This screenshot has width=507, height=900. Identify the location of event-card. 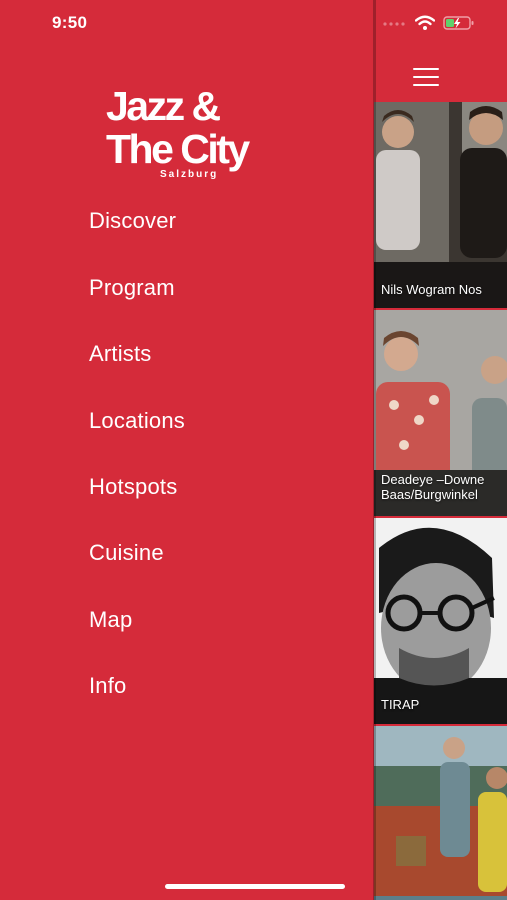
(440, 813).